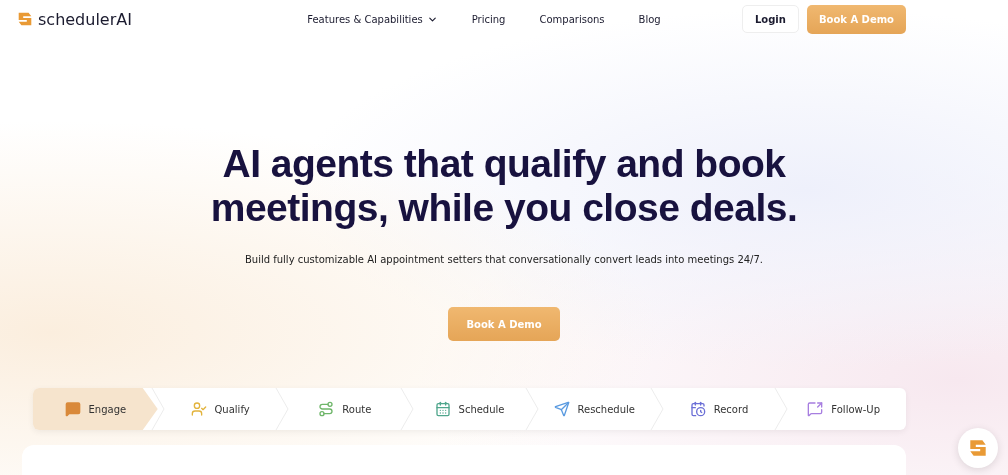  Describe the element at coordinates (25, 19) in the screenshot. I see `brand-logo-icon` at that location.